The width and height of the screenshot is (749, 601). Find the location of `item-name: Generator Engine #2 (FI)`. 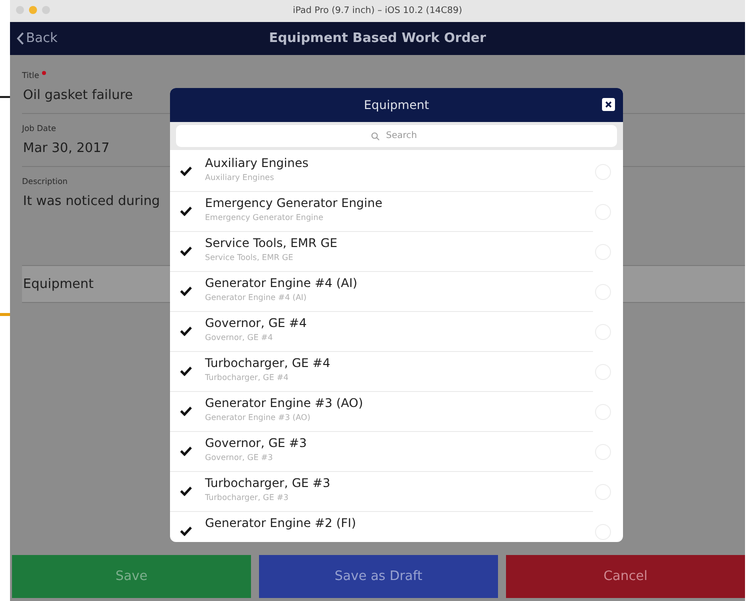

item-name: Generator Engine #2 (FI) is located at coordinates (281, 523).